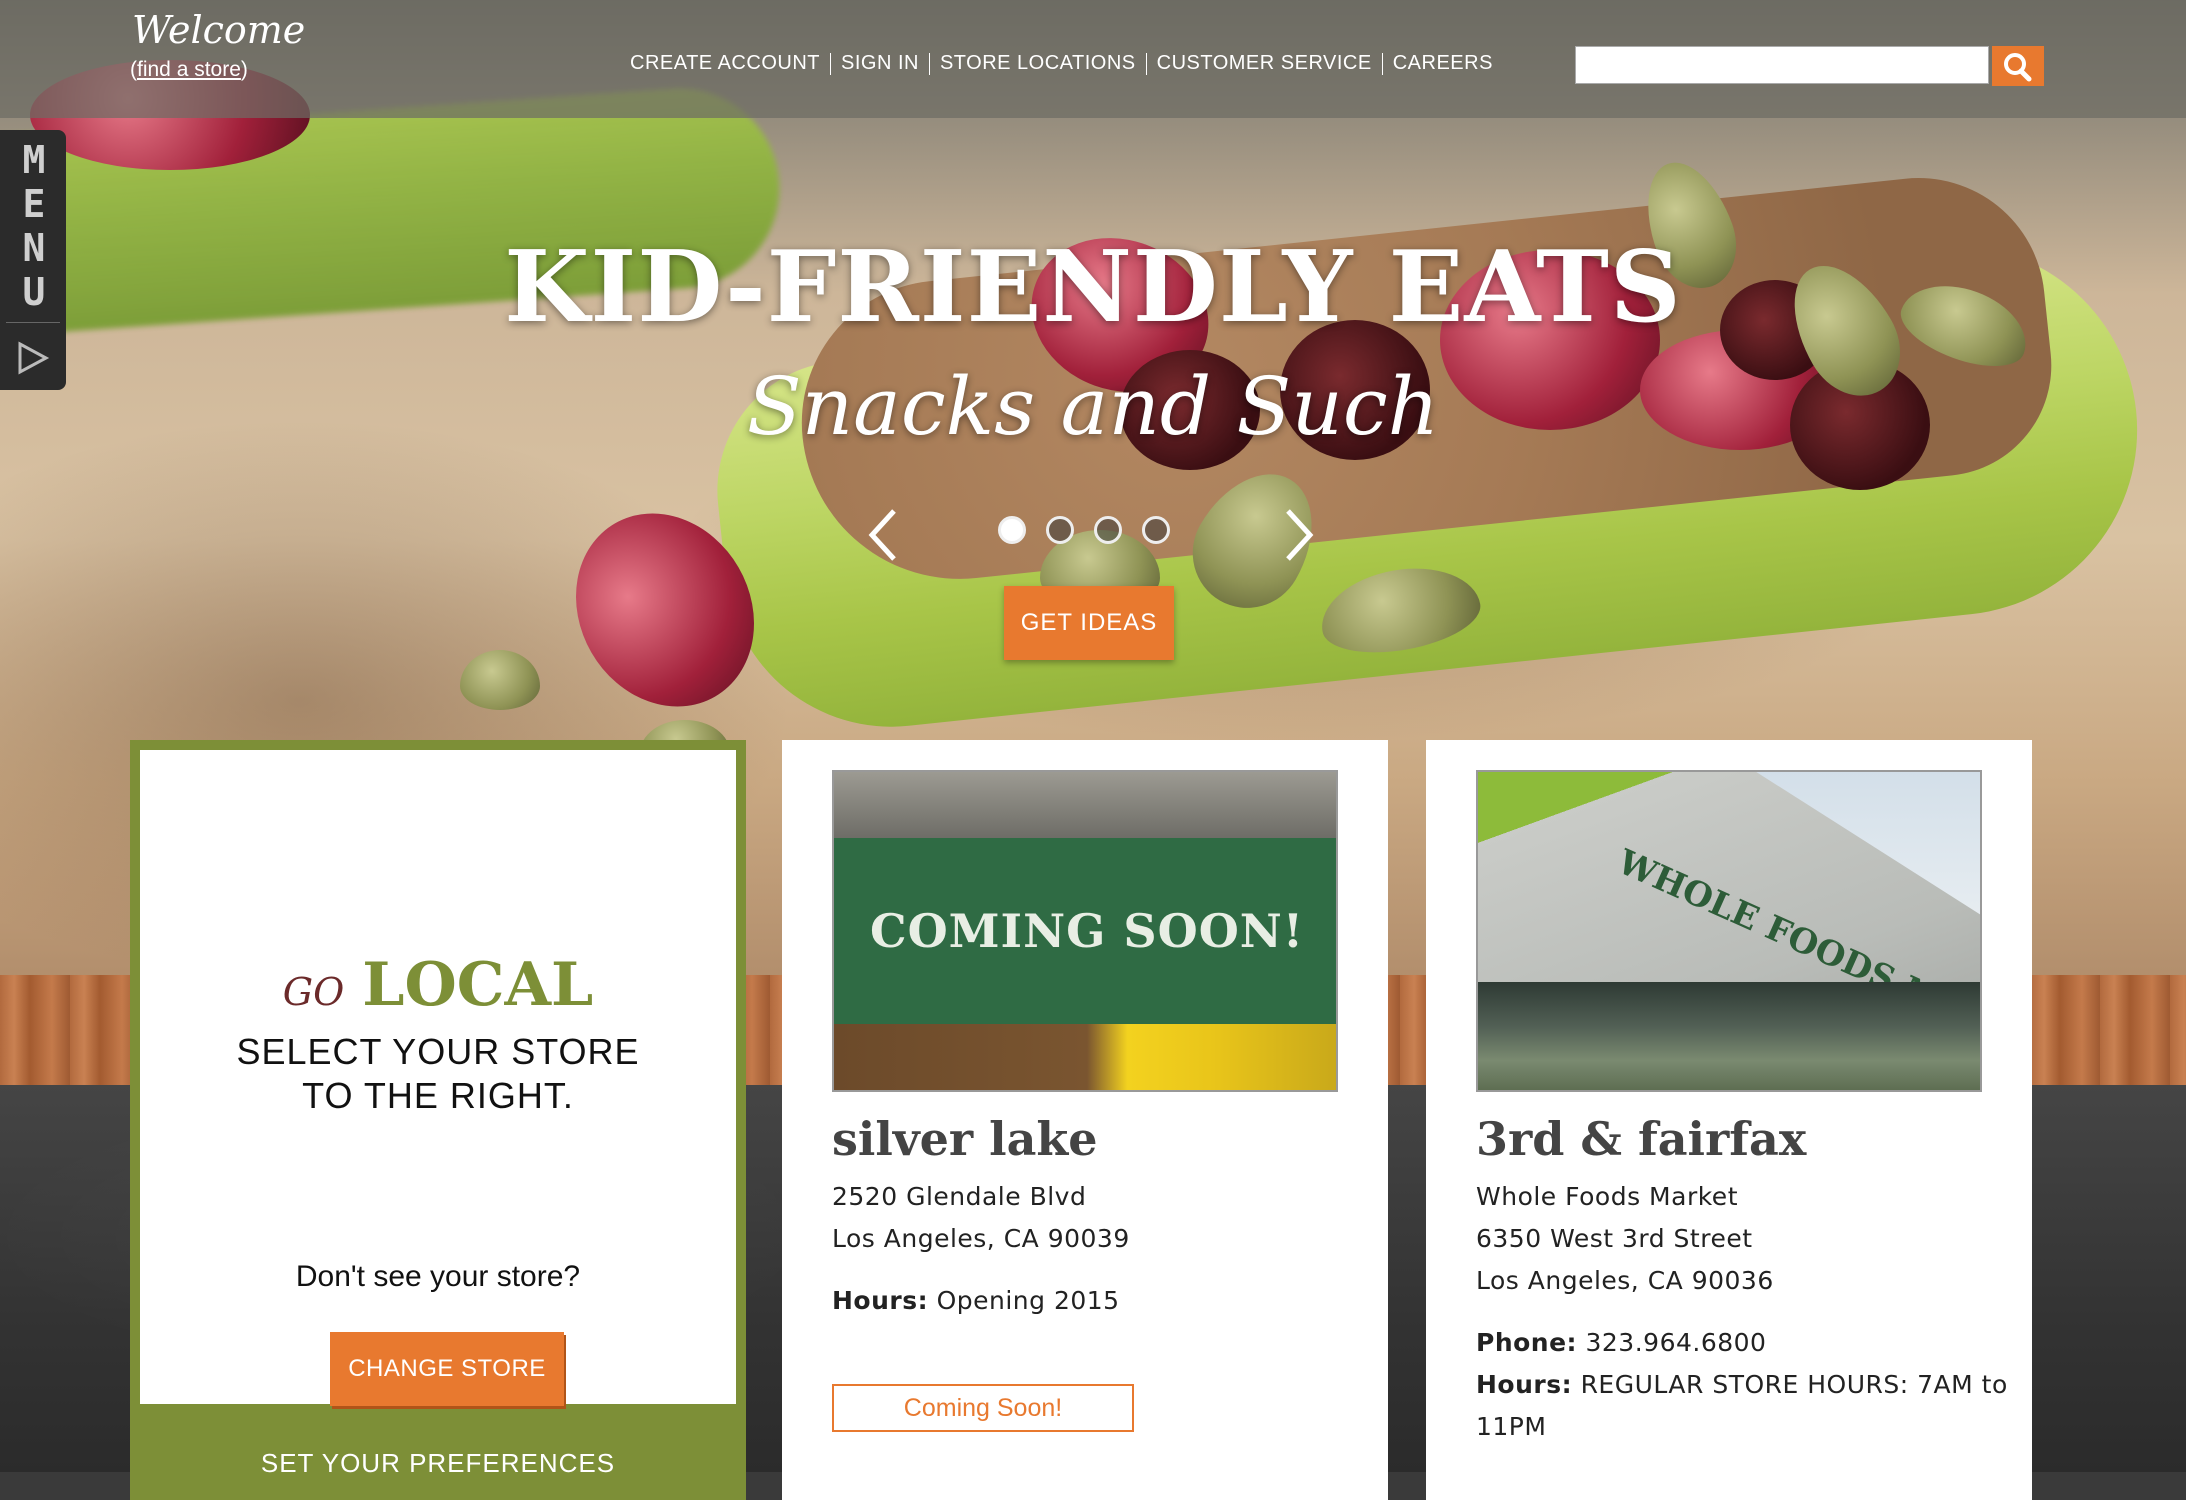  What do you see at coordinates (1641, 1139) in the screenshot?
I see `store-name: 3rd & fairfax` at bounding box center [1641, 1139].